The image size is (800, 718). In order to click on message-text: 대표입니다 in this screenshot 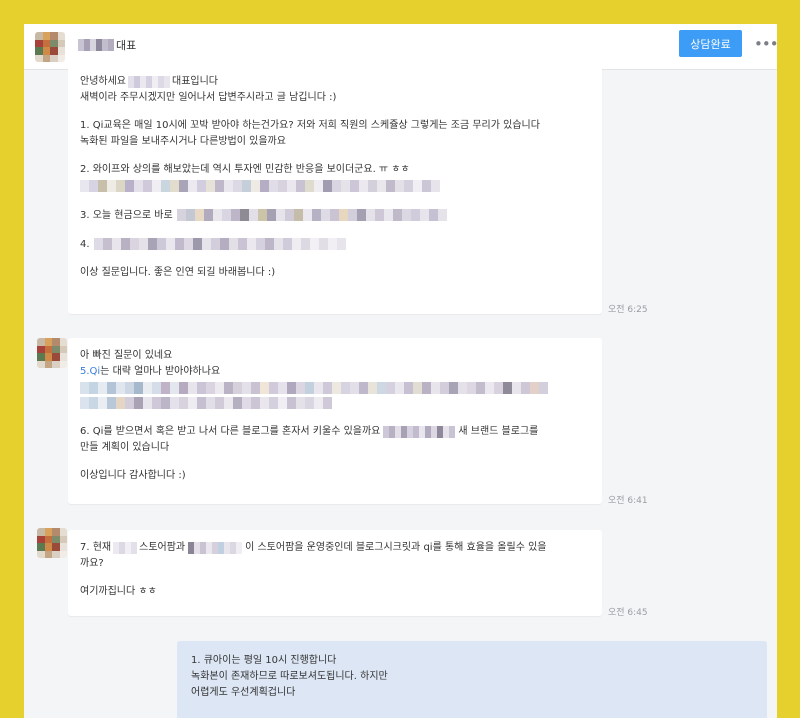, I will do `click(195, 81)`.